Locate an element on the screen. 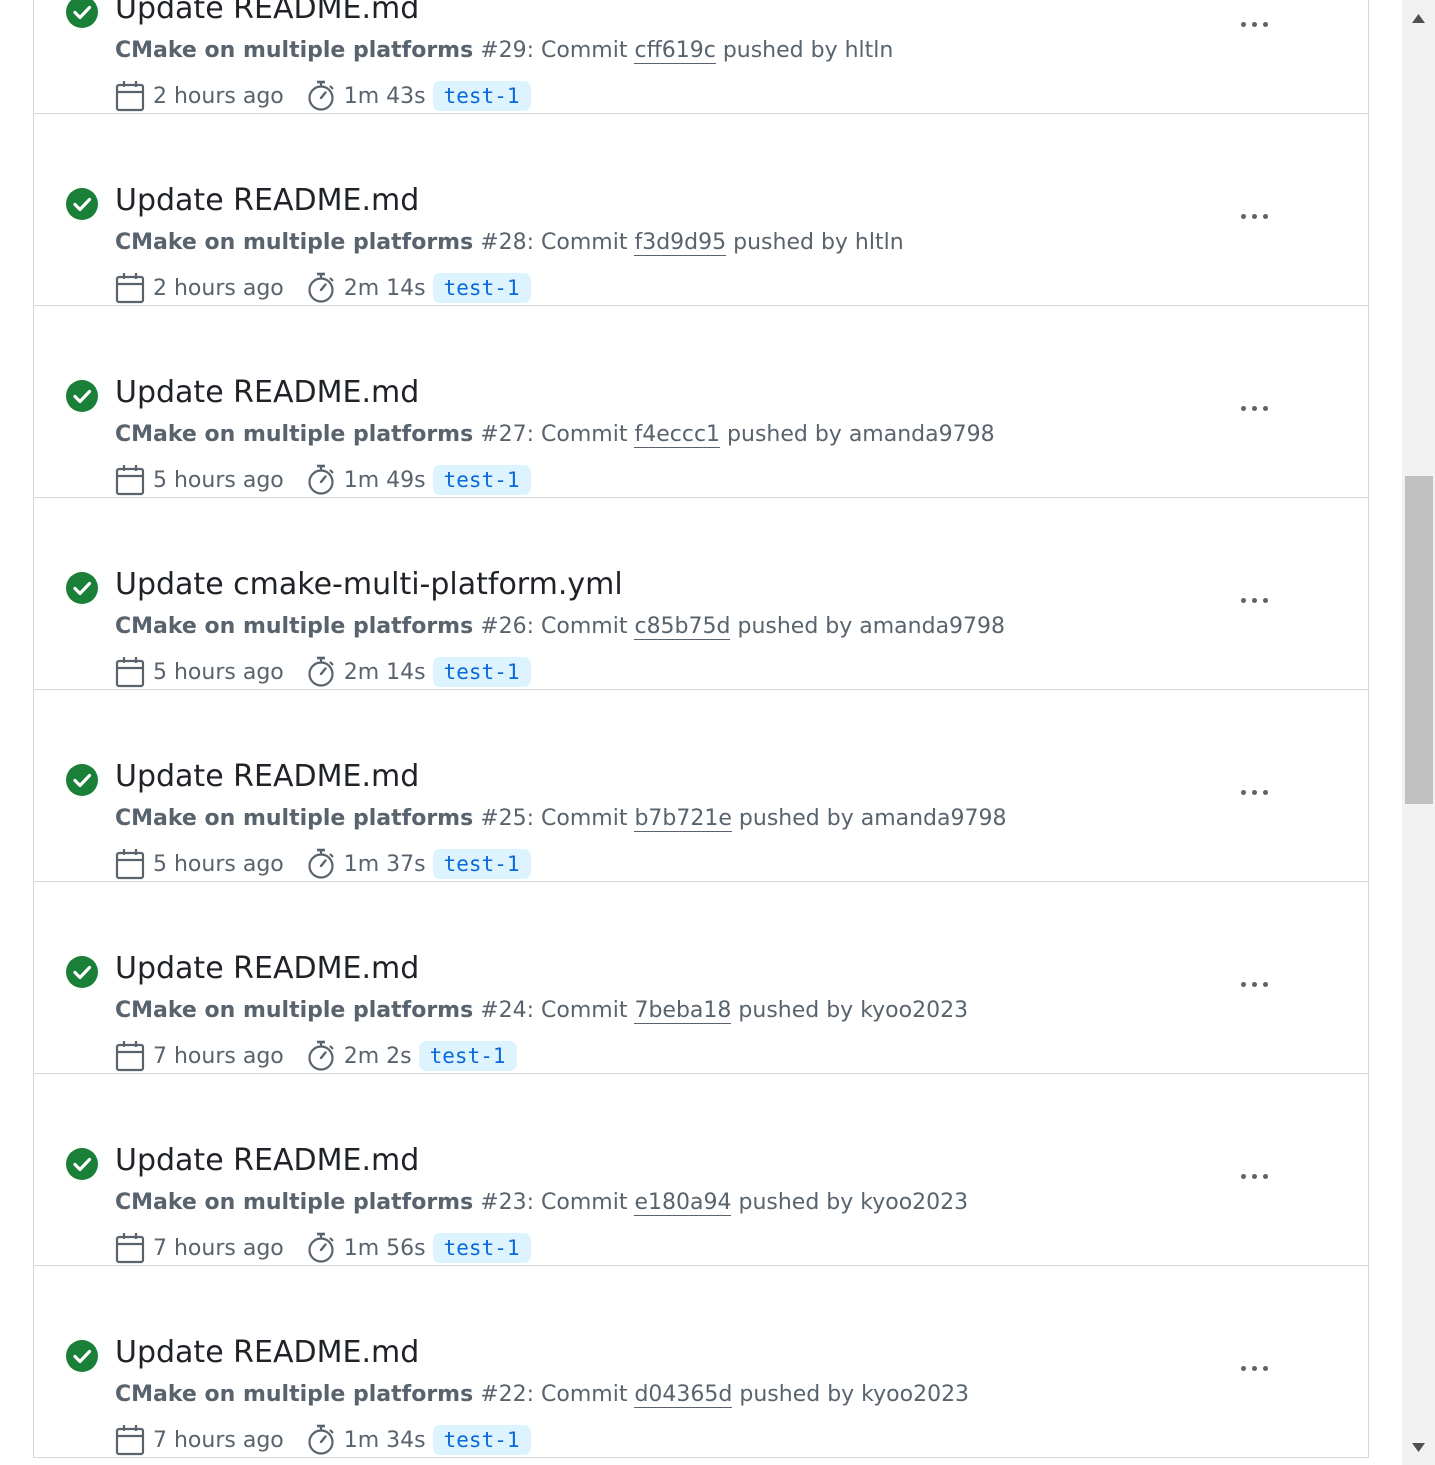 Image resolution: width=1435 pixels, height=1465 pixels. commit-sha-link: e180a94 is located at coordinates (683, 1203).